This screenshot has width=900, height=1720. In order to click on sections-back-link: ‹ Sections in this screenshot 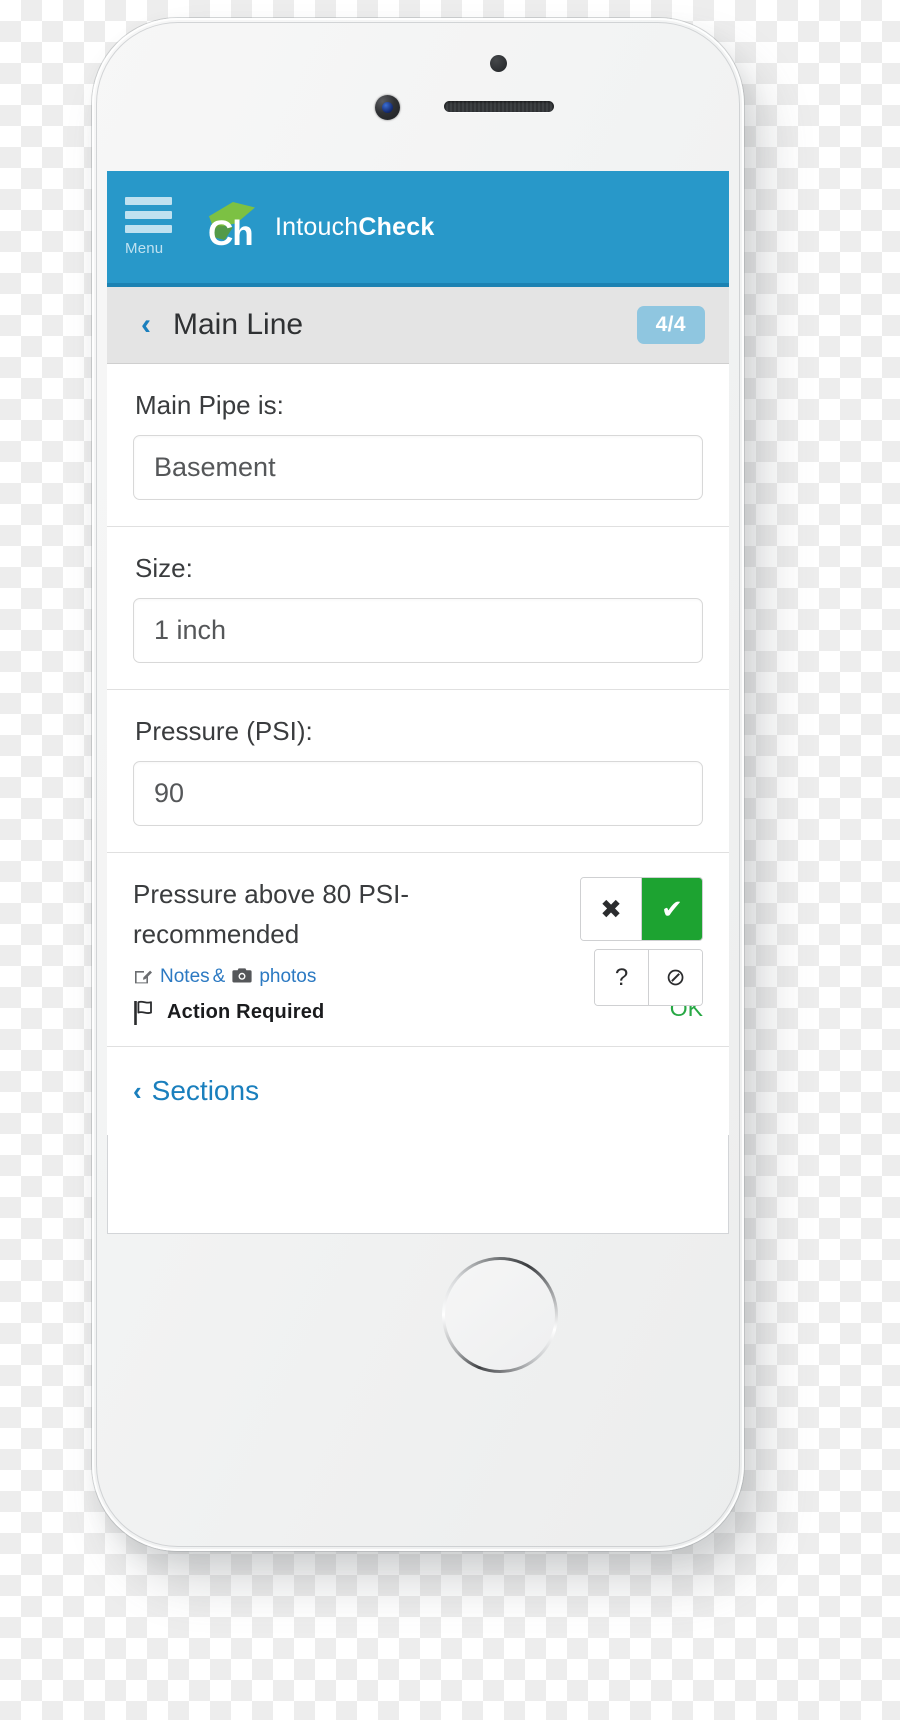, I will do `click(196, 1091)`.